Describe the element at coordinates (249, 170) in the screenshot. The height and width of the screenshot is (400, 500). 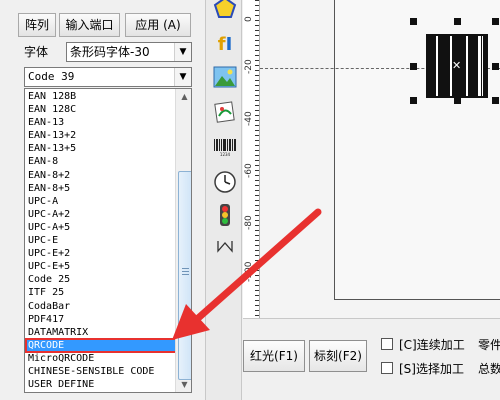
I see `ruler-label: -60` at that location.